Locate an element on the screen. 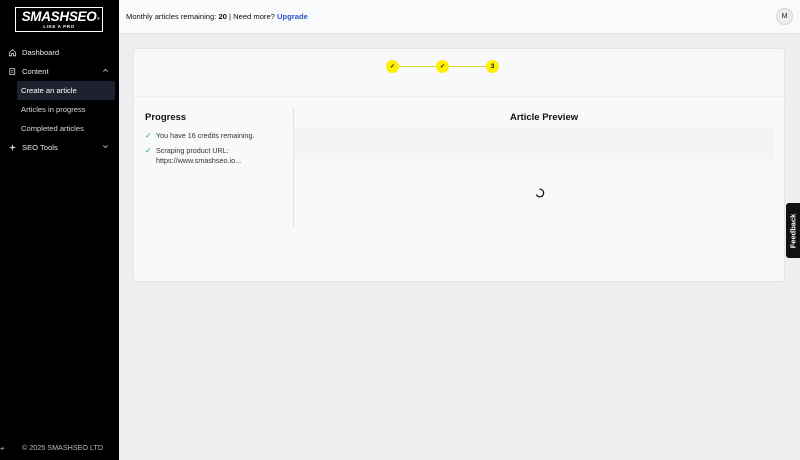 The image size is (800, 460). feedback-label: Feedback is located at coordinates (793, 230).